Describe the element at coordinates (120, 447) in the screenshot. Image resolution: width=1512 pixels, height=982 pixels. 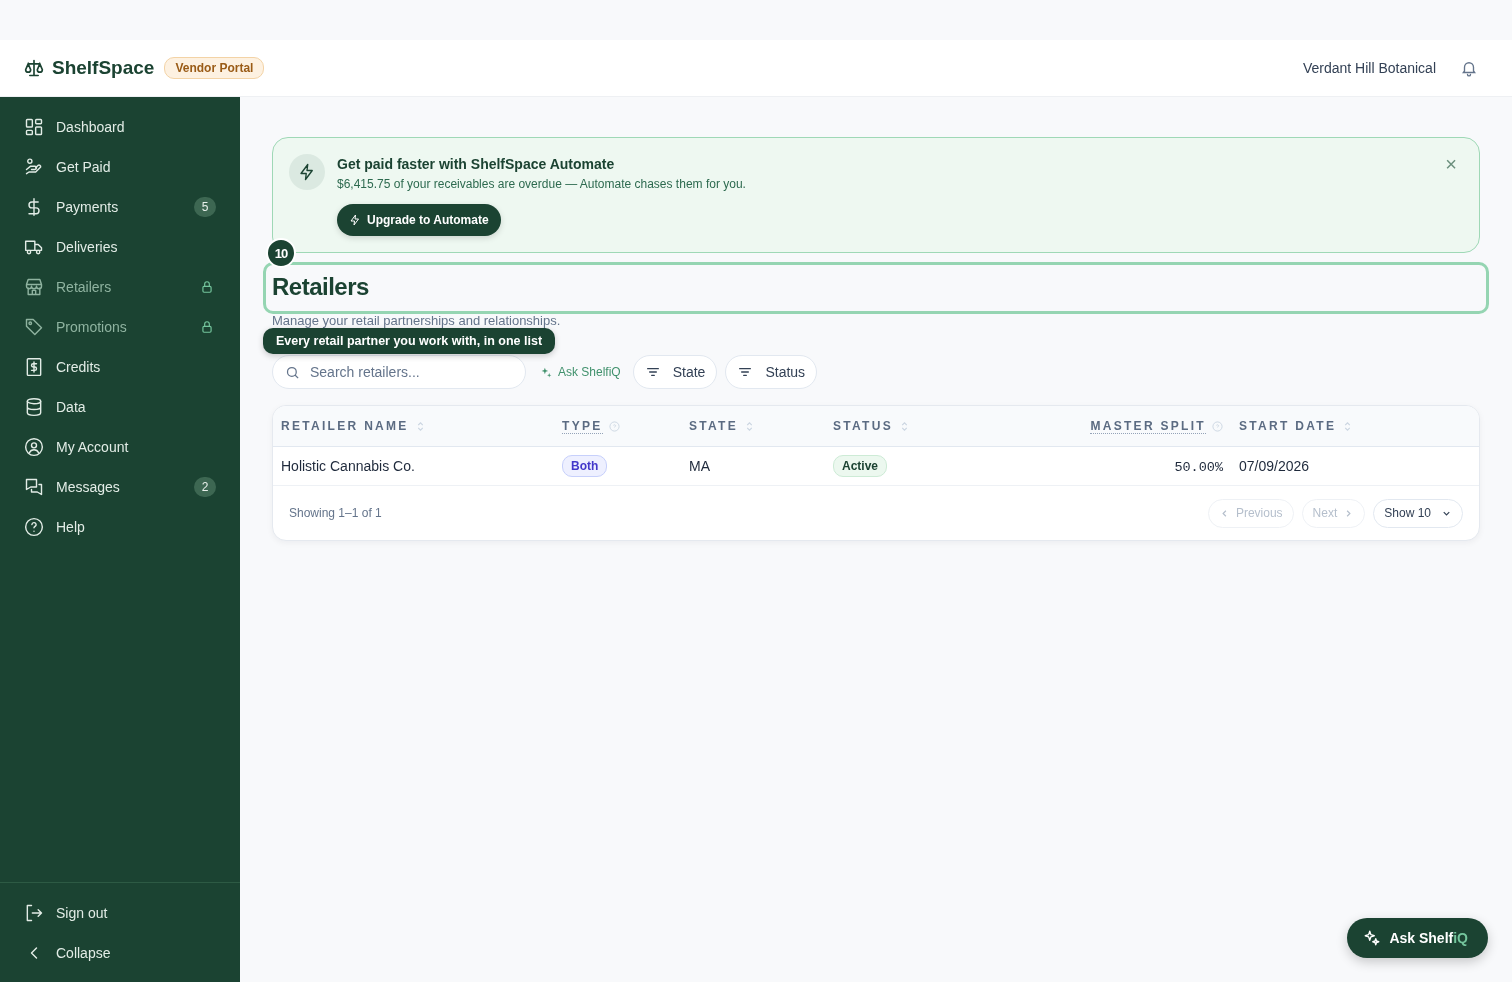
I see `sidebar-item: My Account` at that location.